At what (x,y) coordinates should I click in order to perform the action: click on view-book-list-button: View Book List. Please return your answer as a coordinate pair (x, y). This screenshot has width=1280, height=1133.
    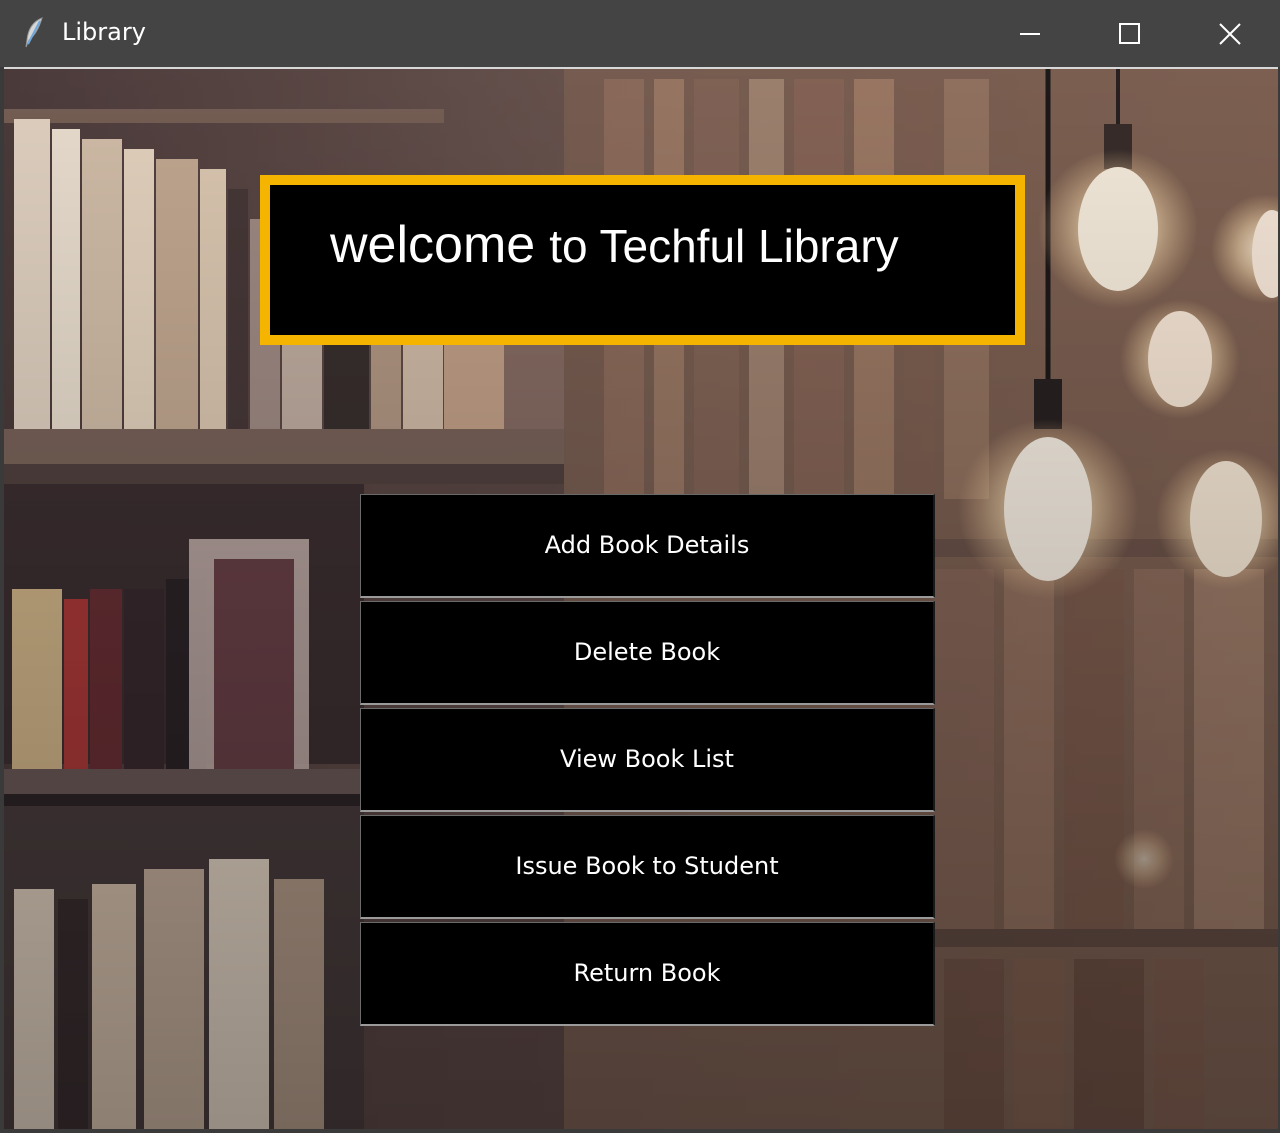
    Looking at the image, I should click on (647, 760).